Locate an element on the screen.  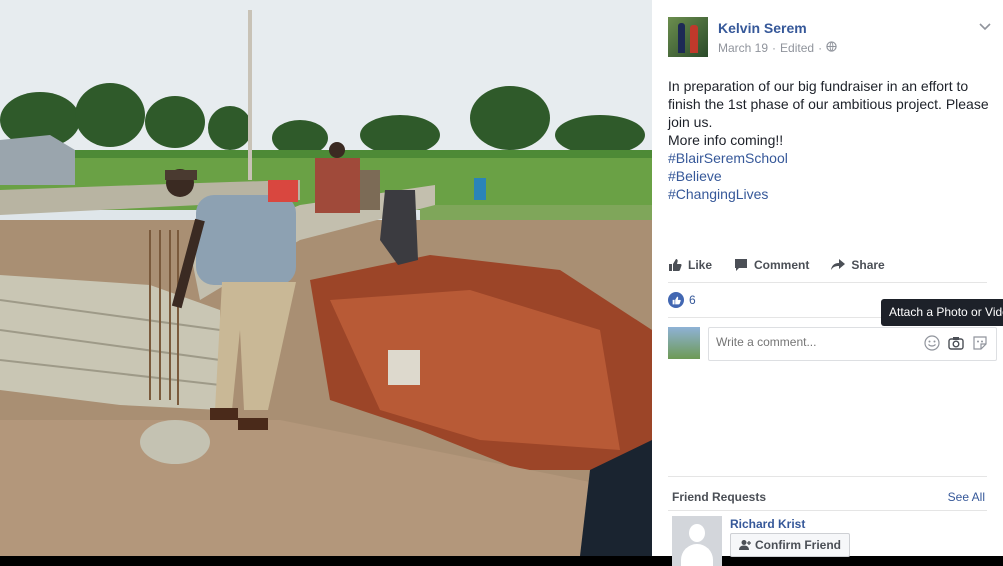
post-line: More info coming!! is located at coordinates (726, 140).